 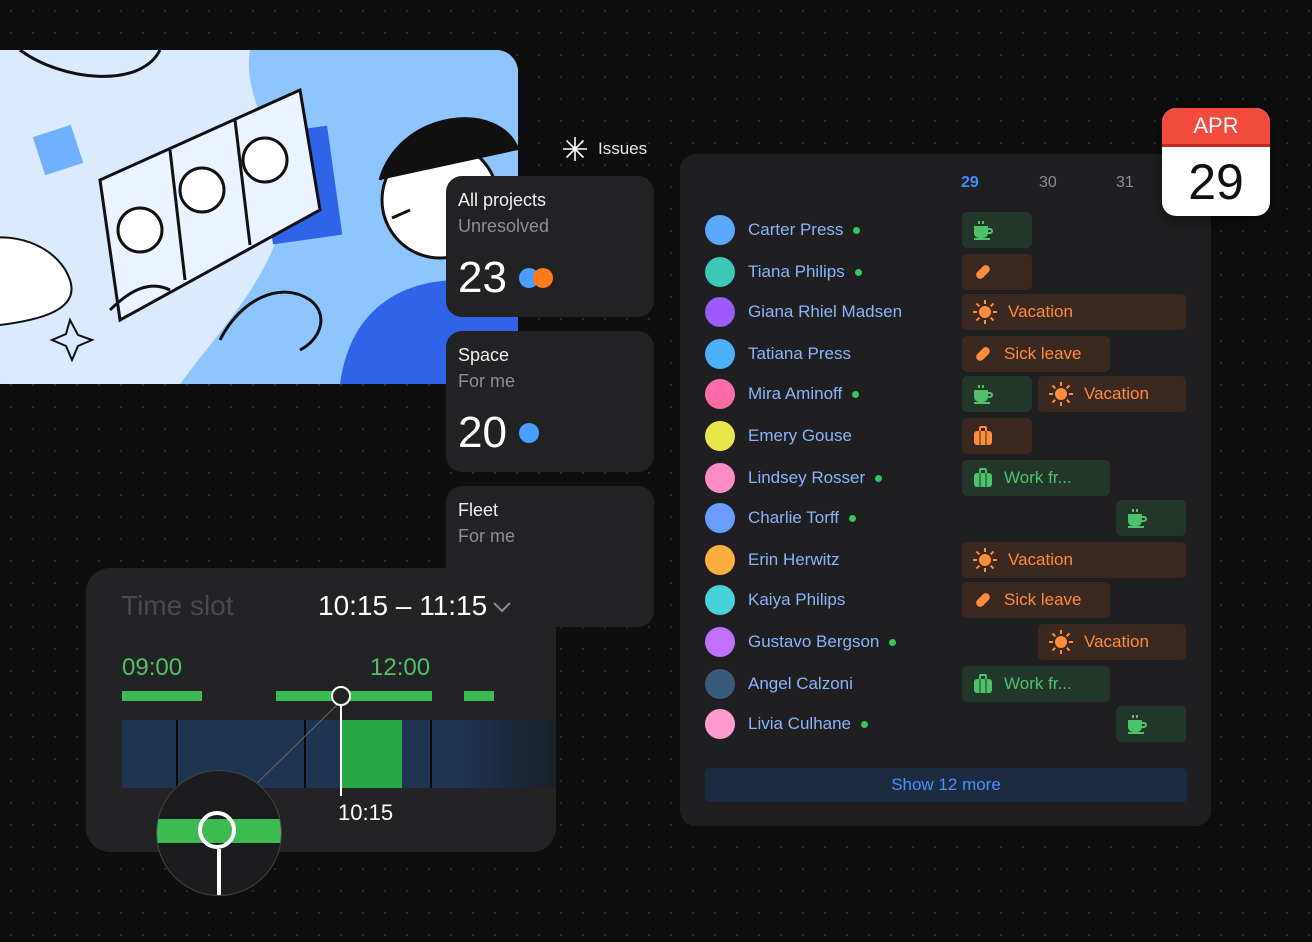 I want to click on issues-card-space: Space For me 20, so click(x=550, y=401).